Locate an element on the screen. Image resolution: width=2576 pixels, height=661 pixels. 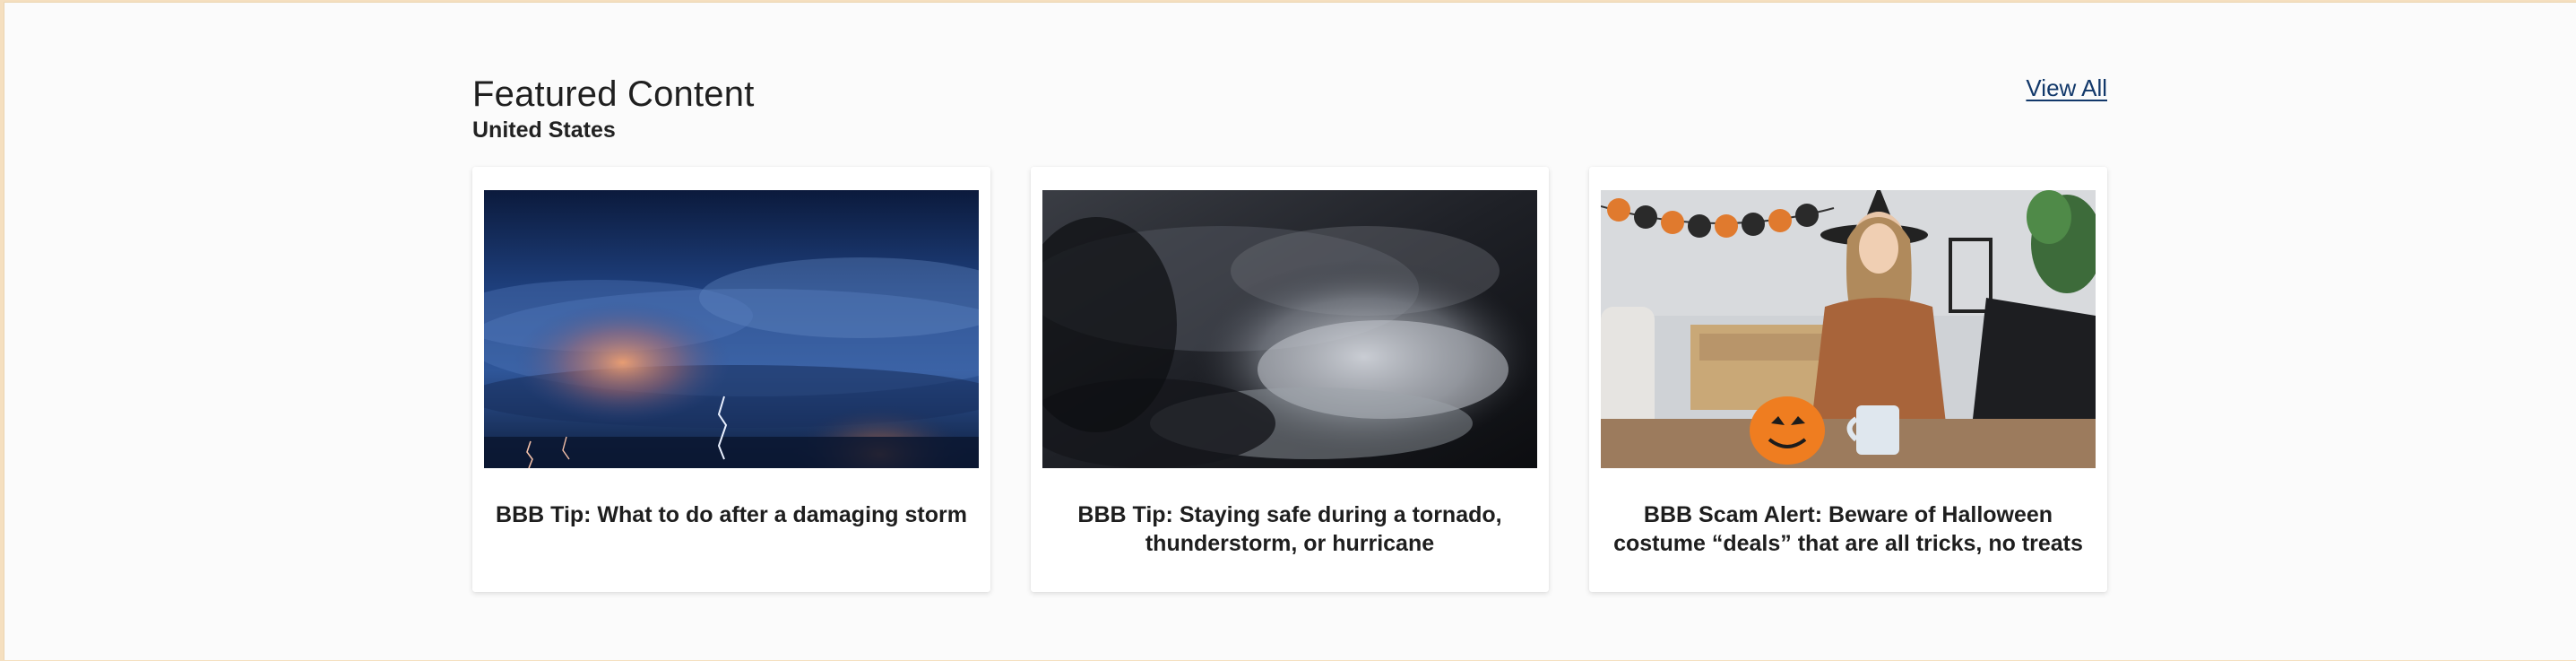
section-title: Featured Content is located at coordinates (613, 94).